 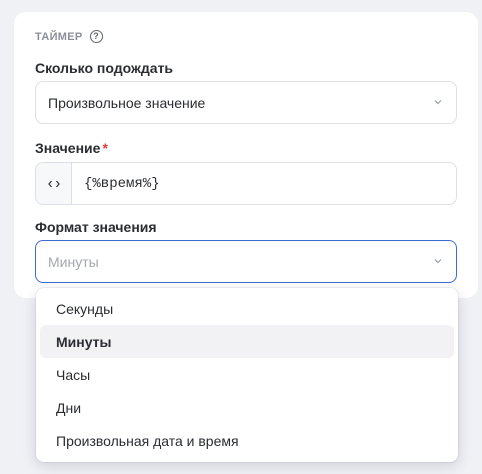 I want to click on wait-select-value: Произвольное значение, so click(x=127, y=102).